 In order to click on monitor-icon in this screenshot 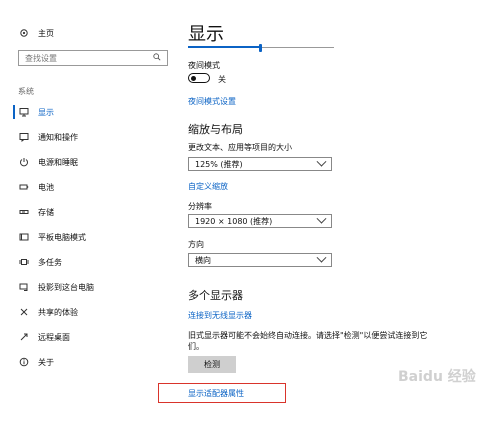, I will do `click(24, 112)`.